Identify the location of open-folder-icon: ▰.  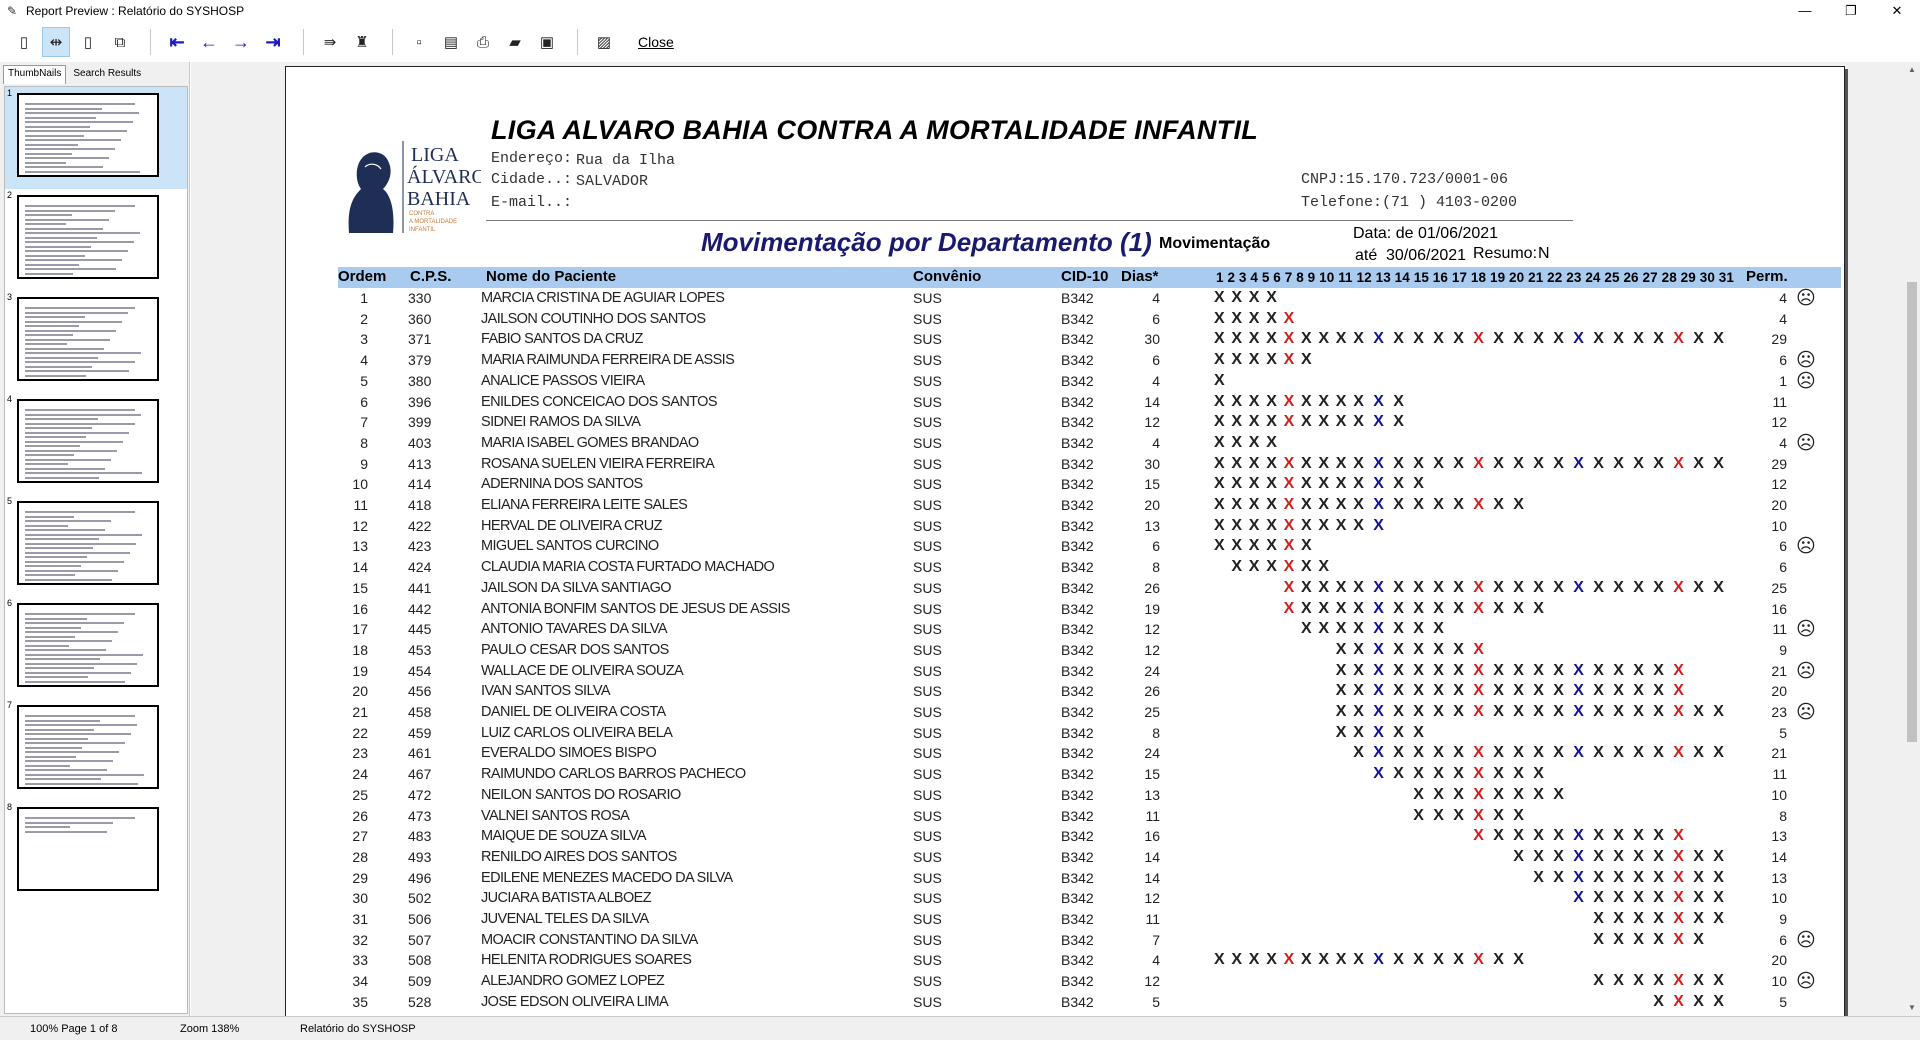
(515, 42).